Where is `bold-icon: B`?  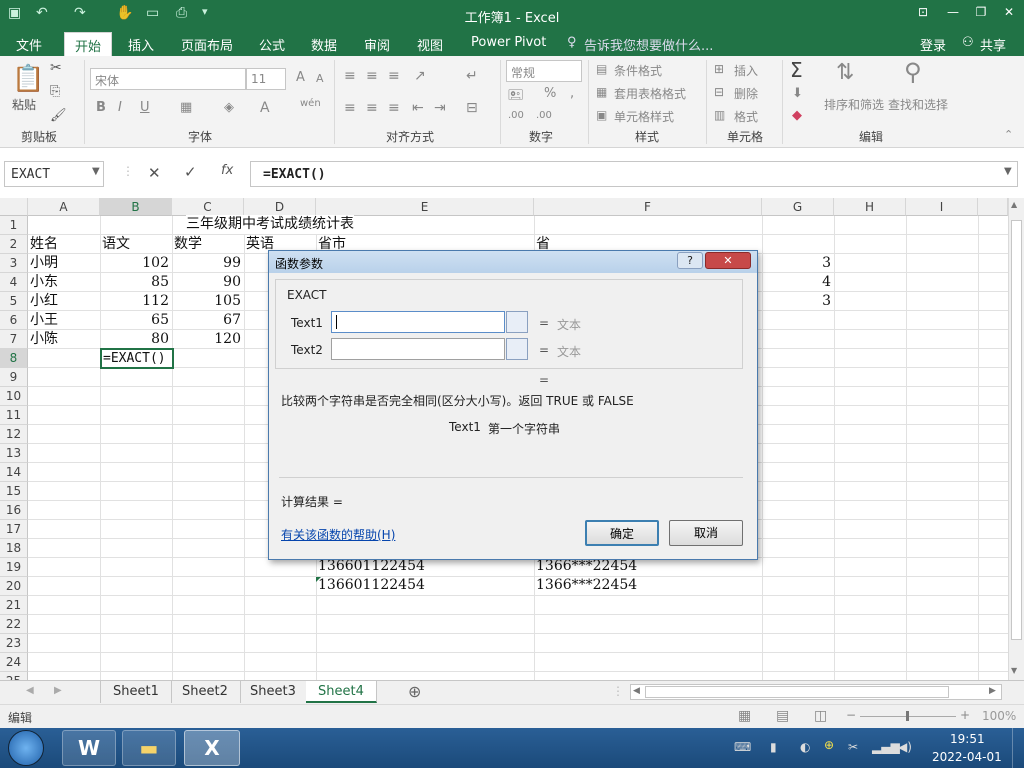
bold-icon: B is located at coordinates (101, 107).